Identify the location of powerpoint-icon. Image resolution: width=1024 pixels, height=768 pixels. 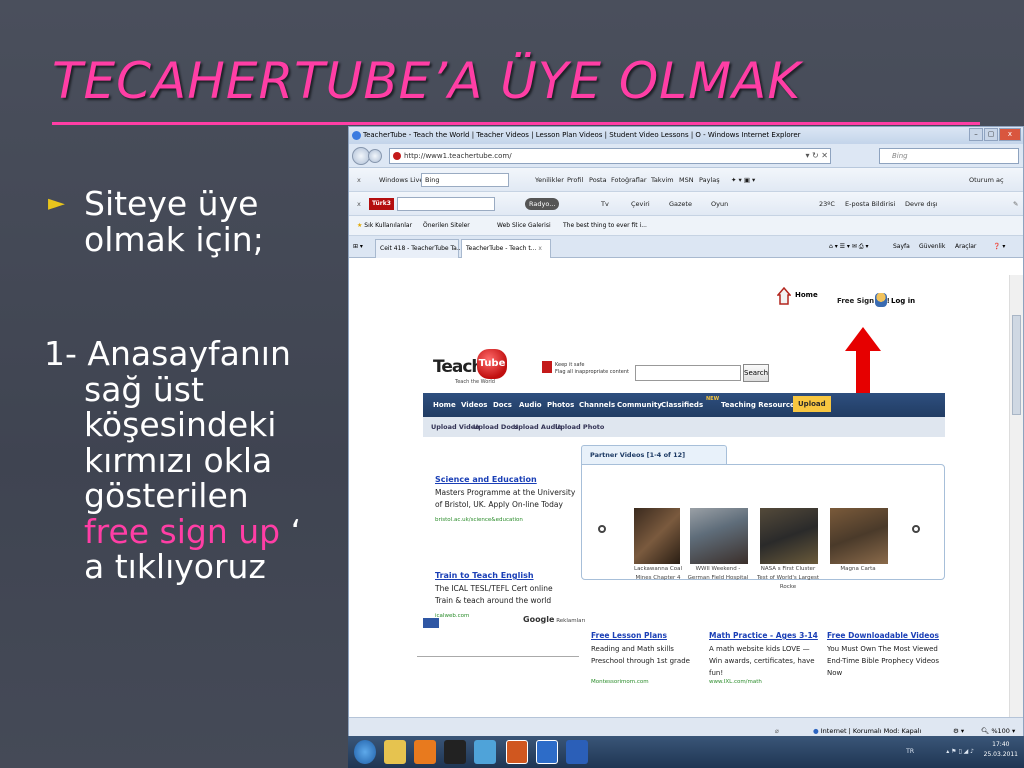
(517, 752).